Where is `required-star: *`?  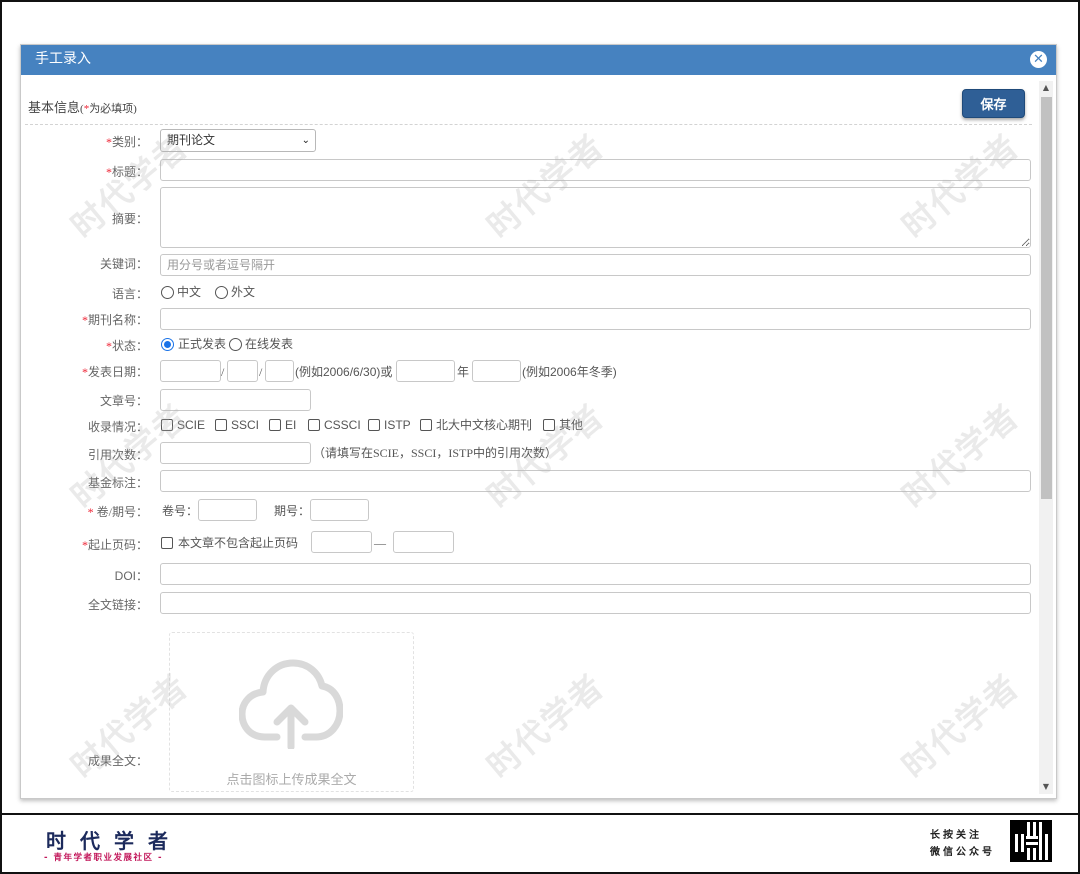 required-star: * is located at coordinates (90, 512).